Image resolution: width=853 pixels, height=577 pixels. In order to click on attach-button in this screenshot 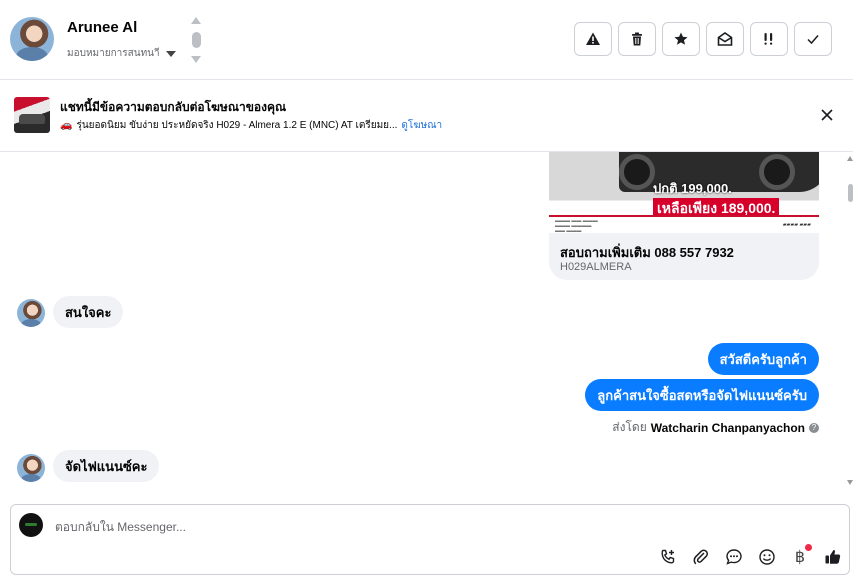, I will do `click(701, 557)`.